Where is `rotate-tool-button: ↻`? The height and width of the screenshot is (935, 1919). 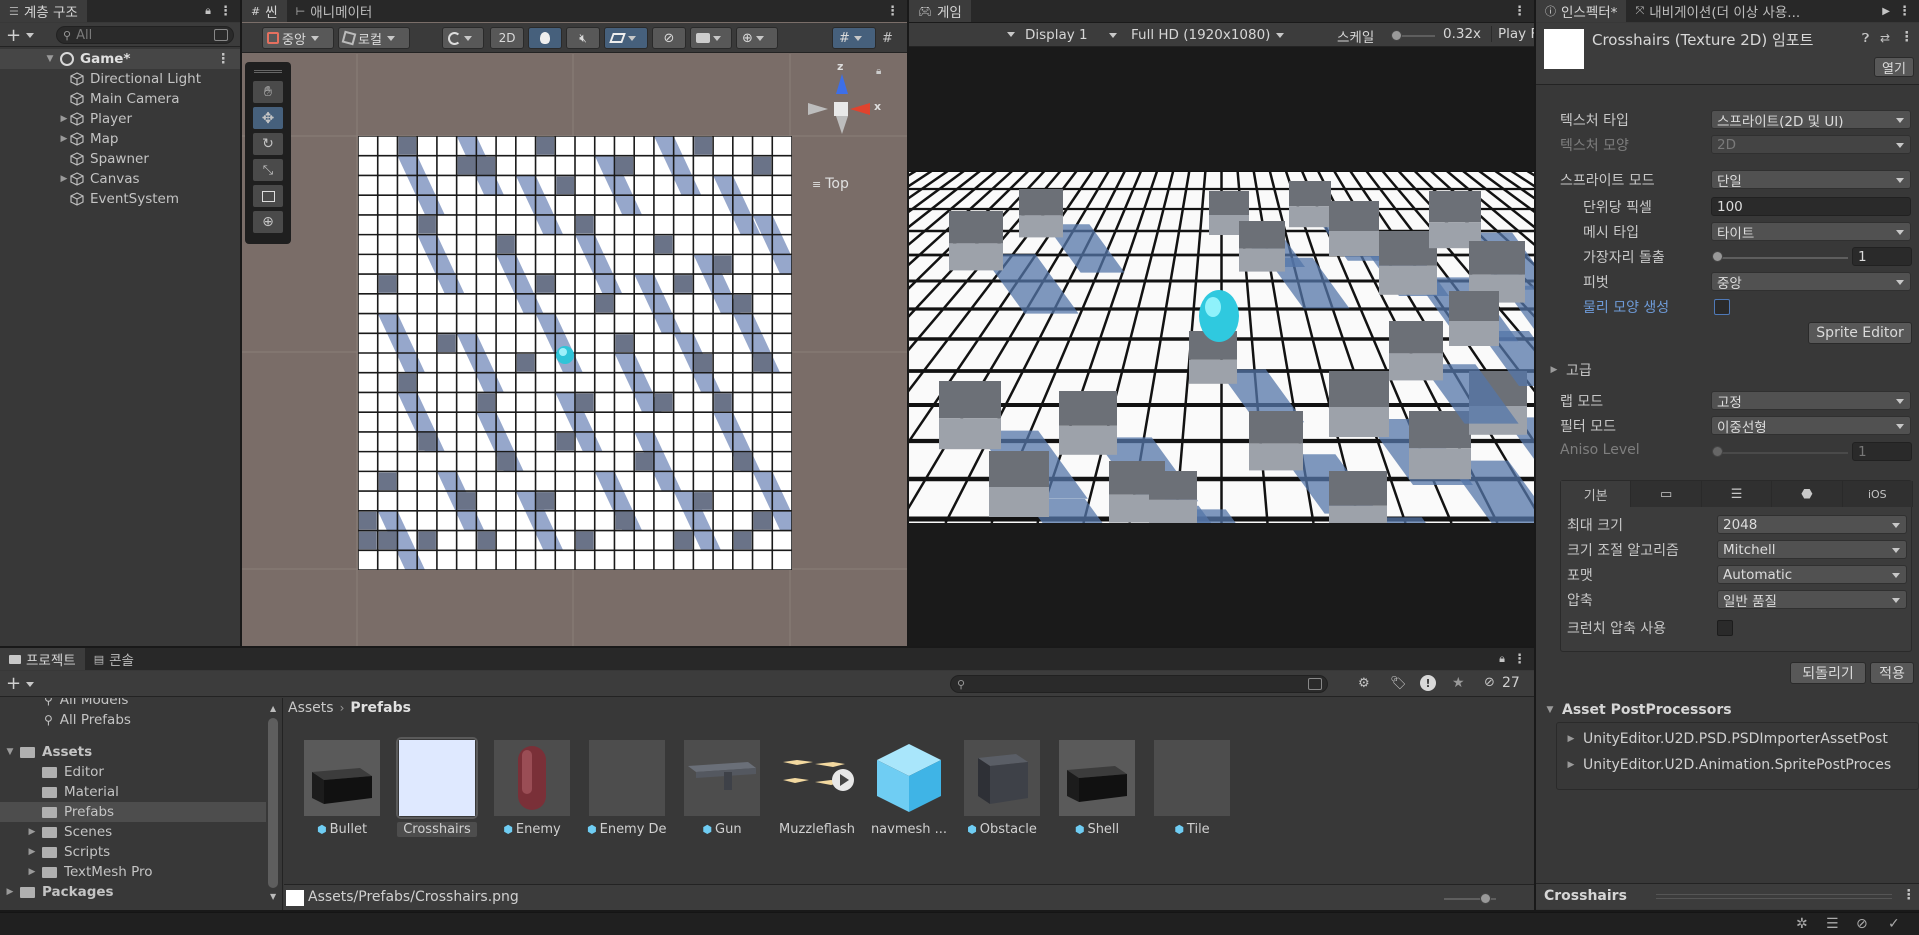
rotate-tool-button: ↻ is located at coordinates (268, 144).